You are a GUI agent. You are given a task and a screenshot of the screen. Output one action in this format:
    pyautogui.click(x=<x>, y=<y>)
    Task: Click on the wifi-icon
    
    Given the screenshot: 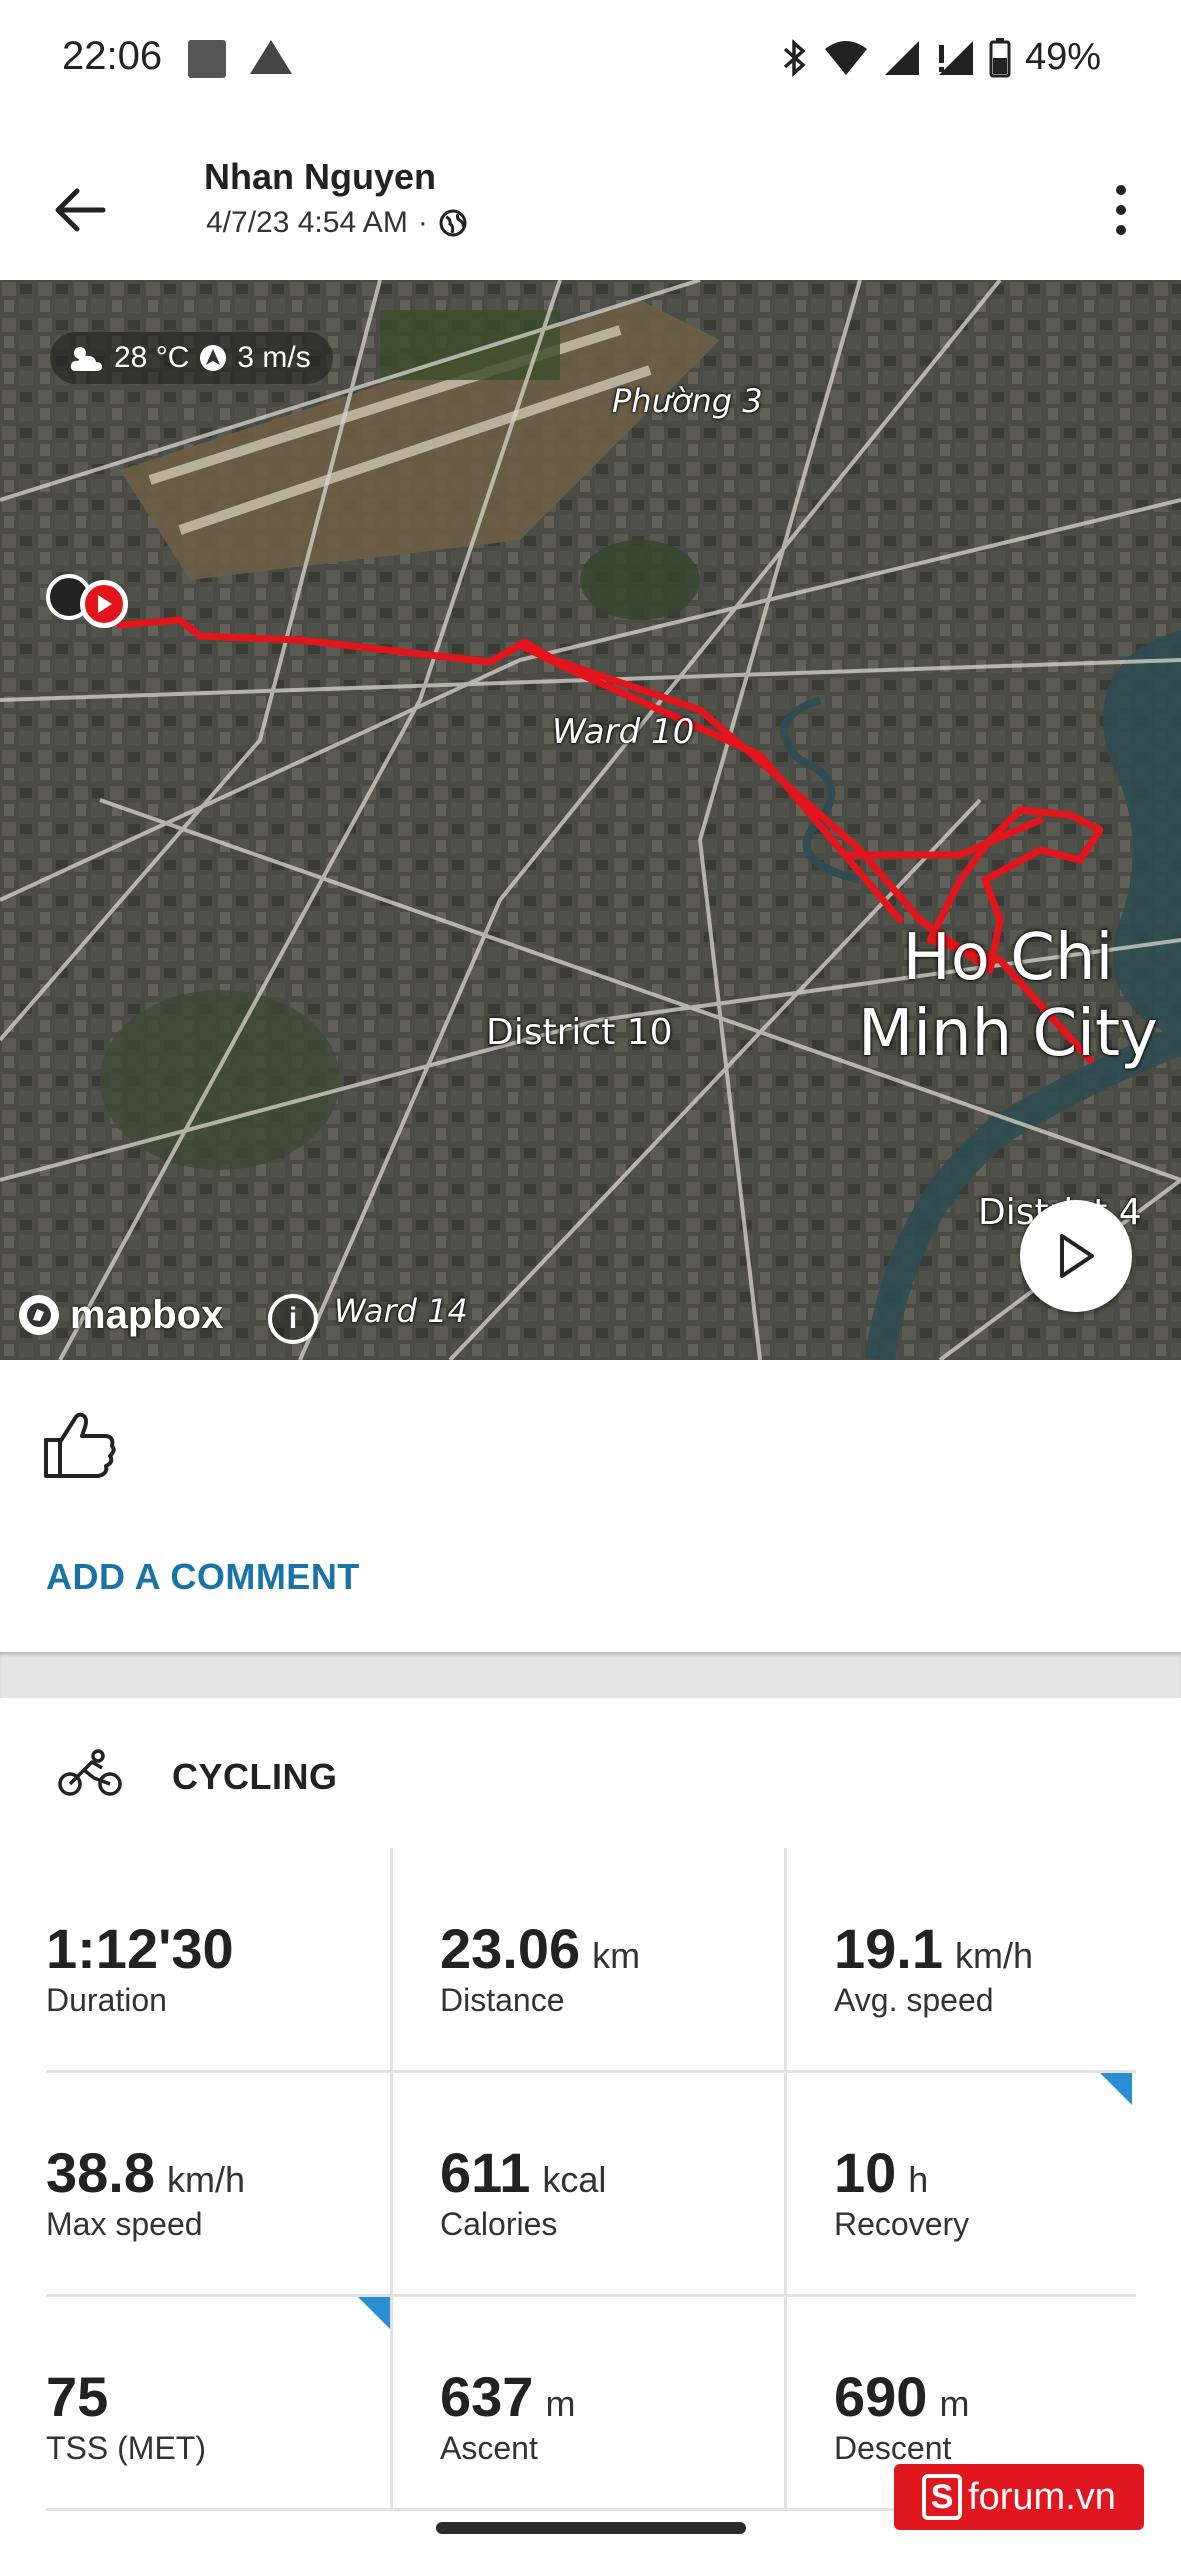 What is the action you would take?
    pyautogui.click(x=845, y=57)
    